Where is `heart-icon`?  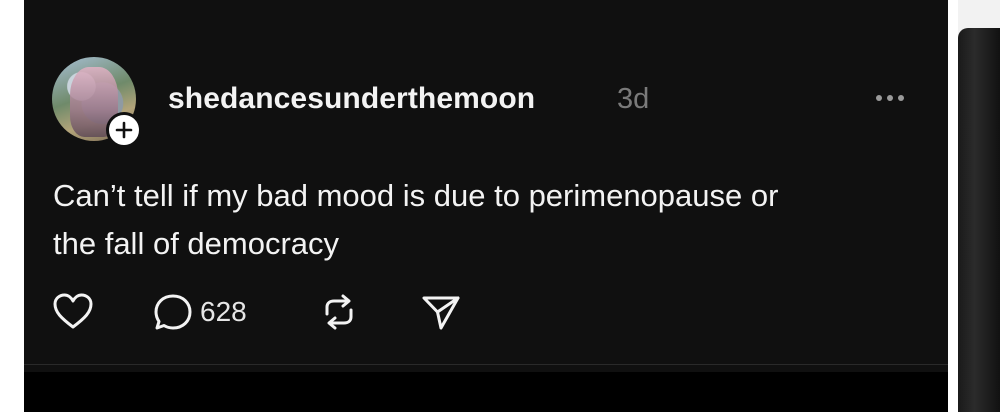 heart-icon is located at coordinates (73, 311).